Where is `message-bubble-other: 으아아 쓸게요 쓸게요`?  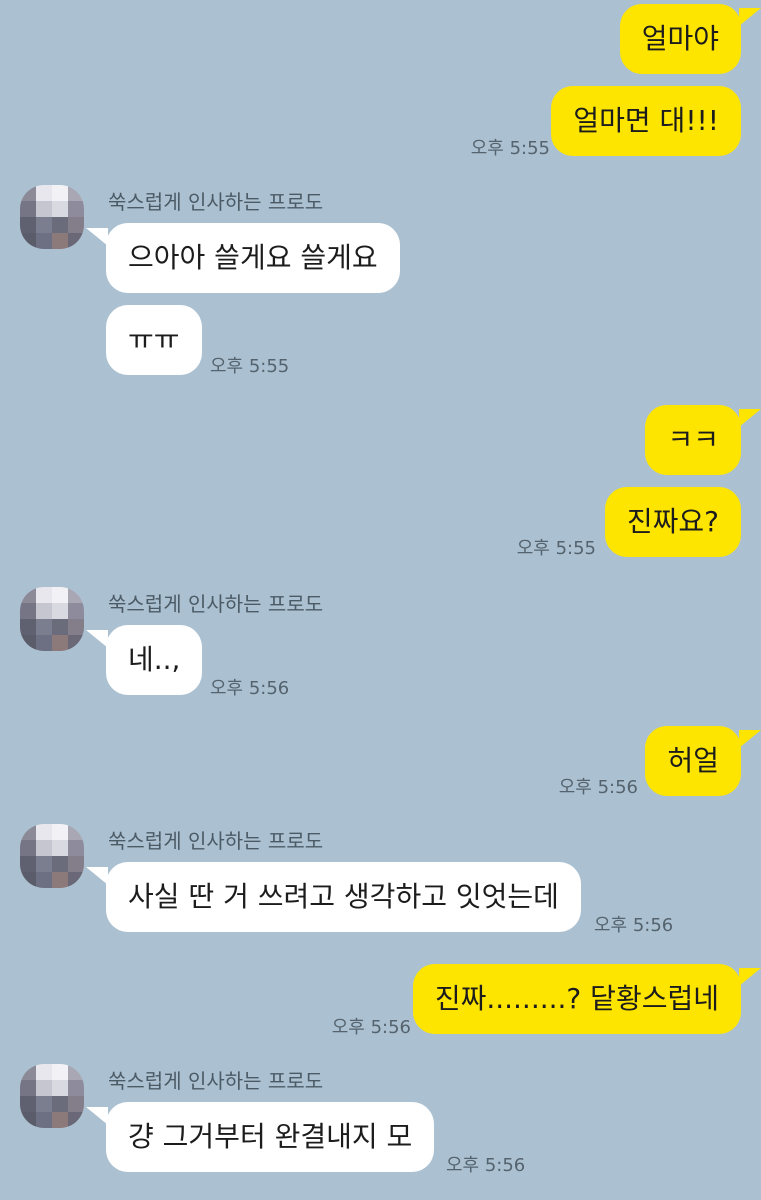
message-bubble-other: 으아아 쓸게요 쓸게요 is located at coordinates (253, 258).